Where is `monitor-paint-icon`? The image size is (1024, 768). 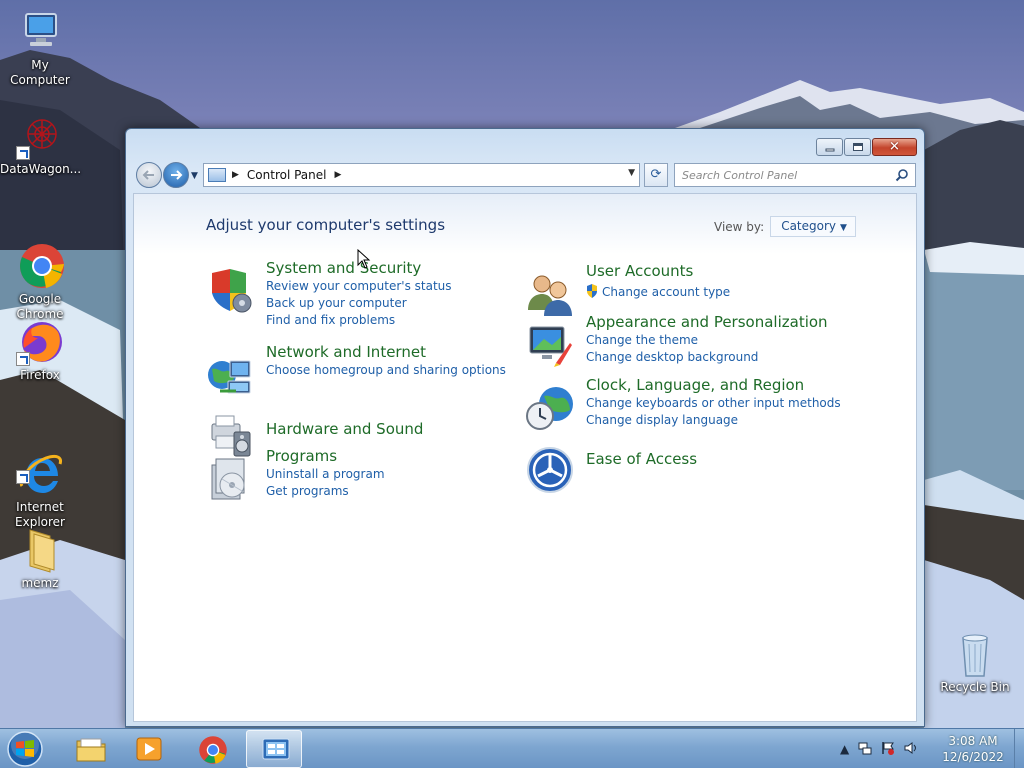
monitor-paint-icon is located at coordinates (550, 346).